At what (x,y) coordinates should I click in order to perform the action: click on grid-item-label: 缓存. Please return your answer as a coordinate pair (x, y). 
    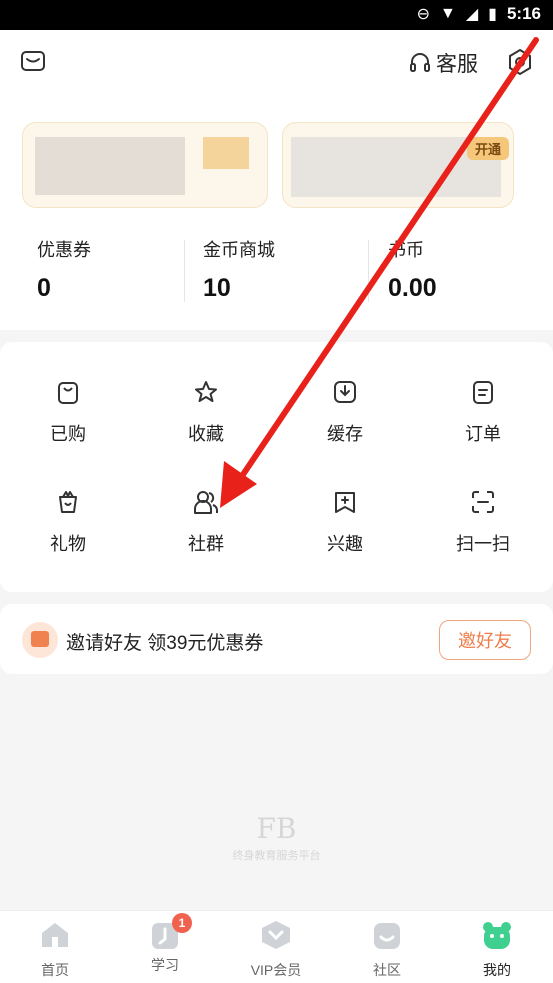
    Looking at the image, I should click on (345, 434).